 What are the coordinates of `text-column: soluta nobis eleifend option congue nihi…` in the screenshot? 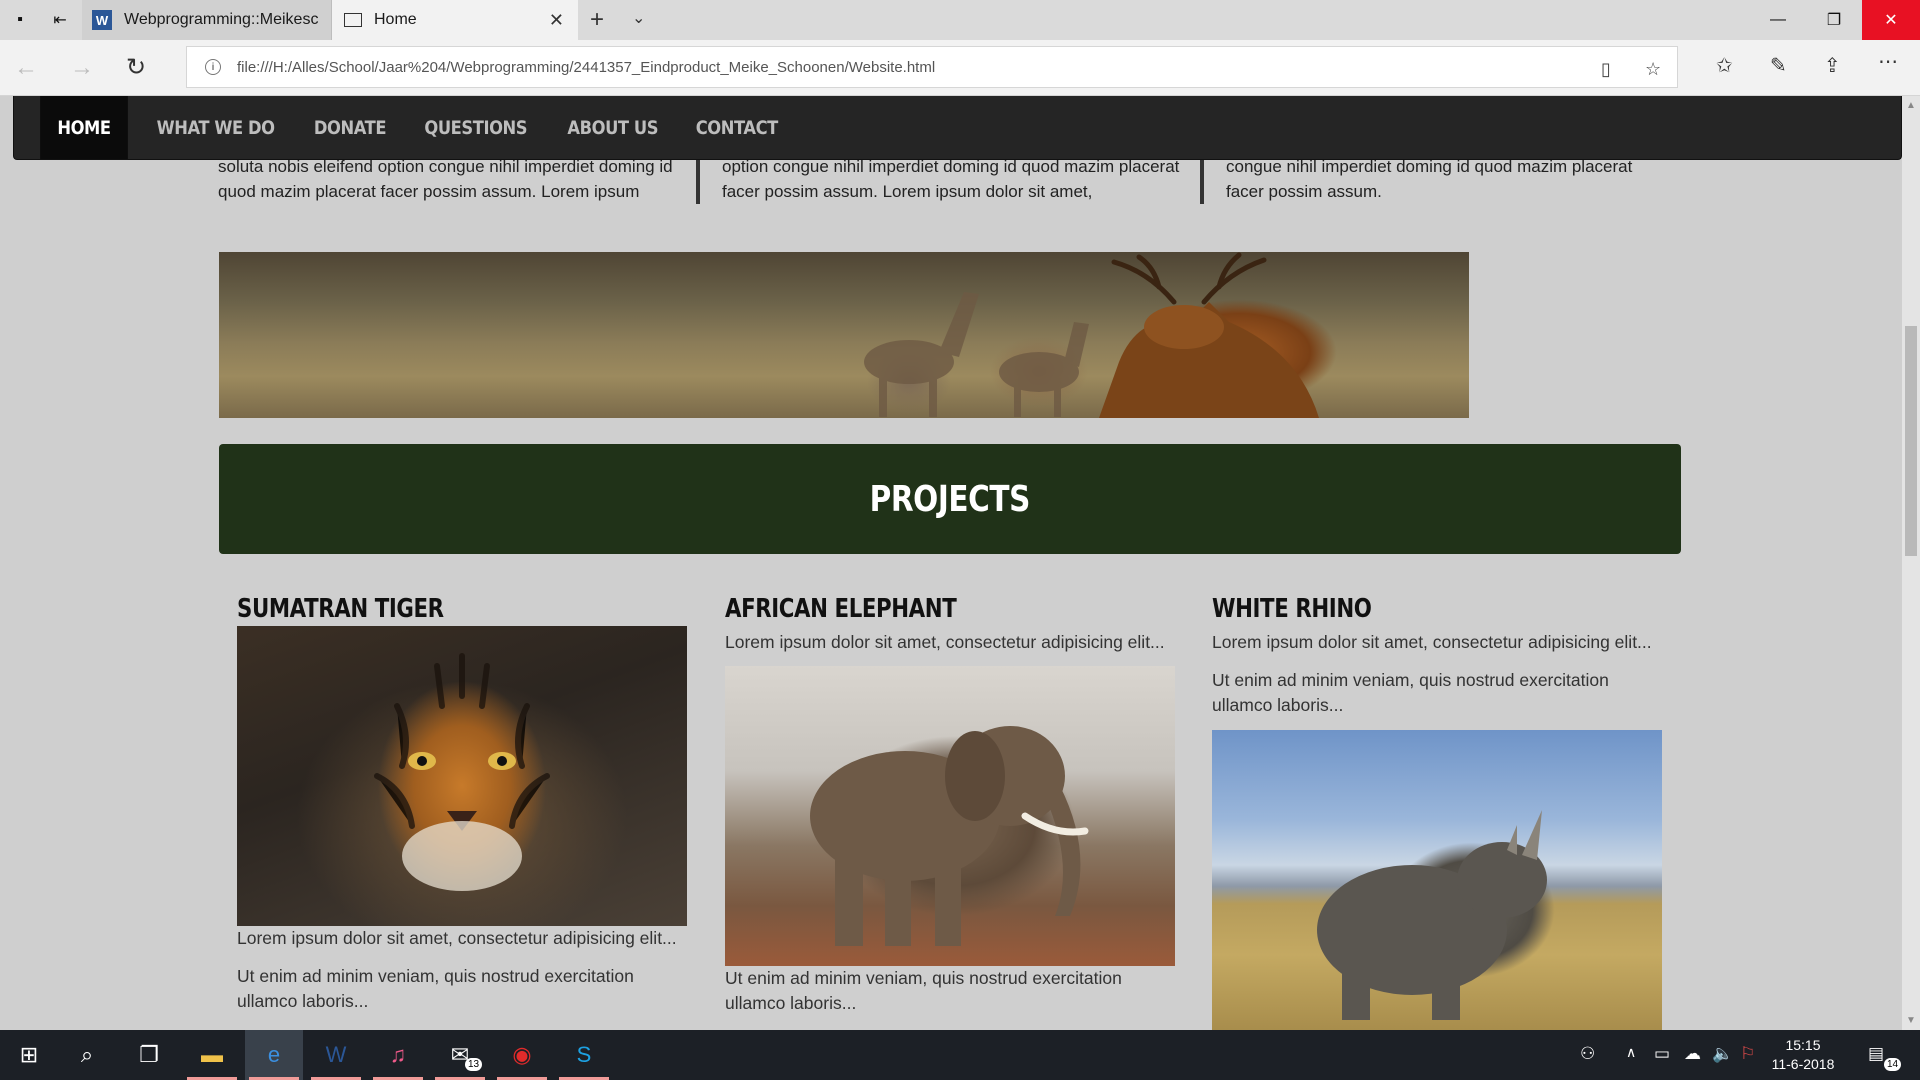 It's located at (445, 179).